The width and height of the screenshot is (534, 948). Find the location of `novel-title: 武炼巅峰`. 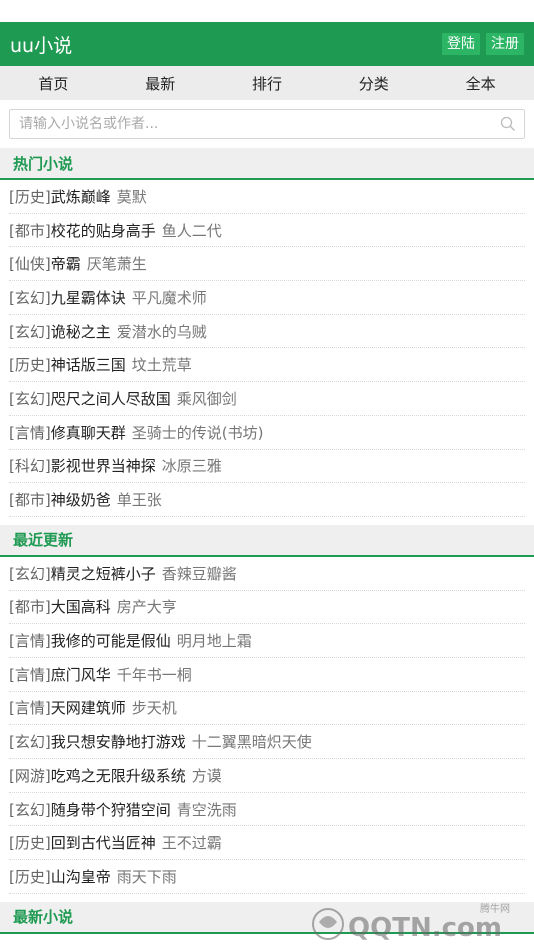

novel-title: 武炼巅峰 is located at coordinates (81, 196).